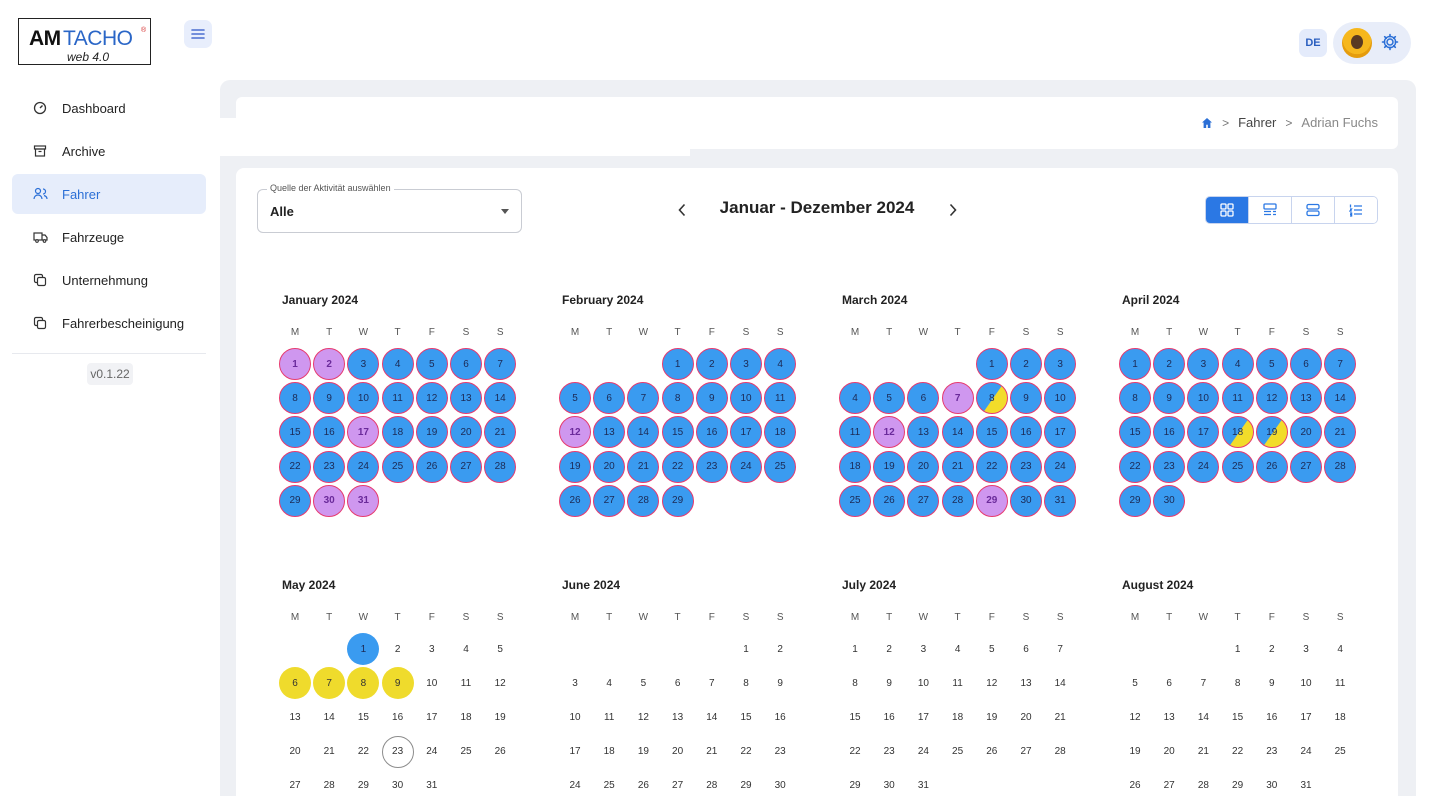 The image size is (1437, 796). Describe the element at coordinates (1026, 466) in the screenshot. I see `calendar-day: 23` at that location.